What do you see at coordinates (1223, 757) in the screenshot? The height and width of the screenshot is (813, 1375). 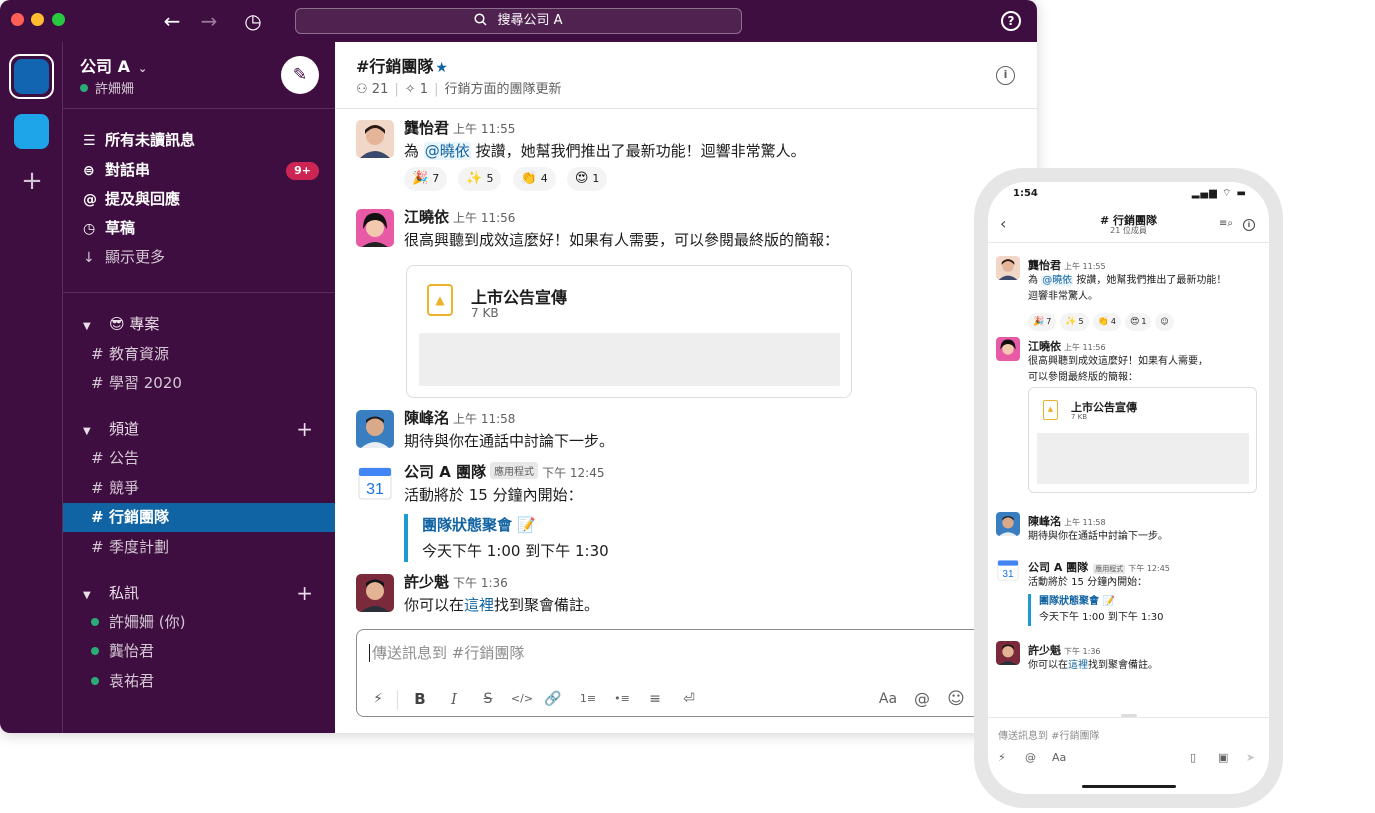 I see `attach-image-icon: ▣` at bounding box center [1223, 757].